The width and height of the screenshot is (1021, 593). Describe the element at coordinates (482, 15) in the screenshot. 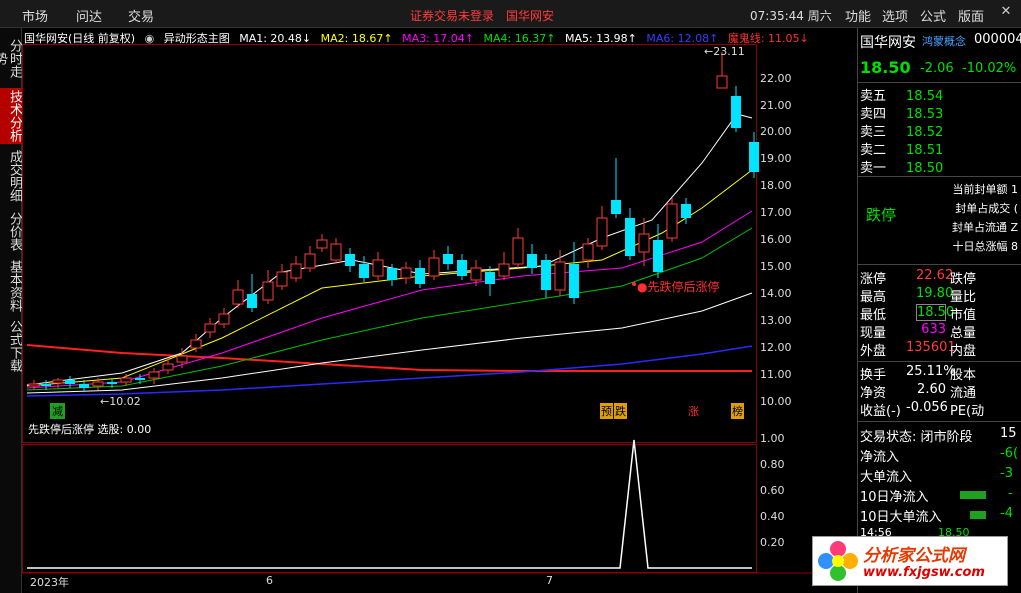

I see `login-alert: 证券交易未登录 国华网安` at that location.